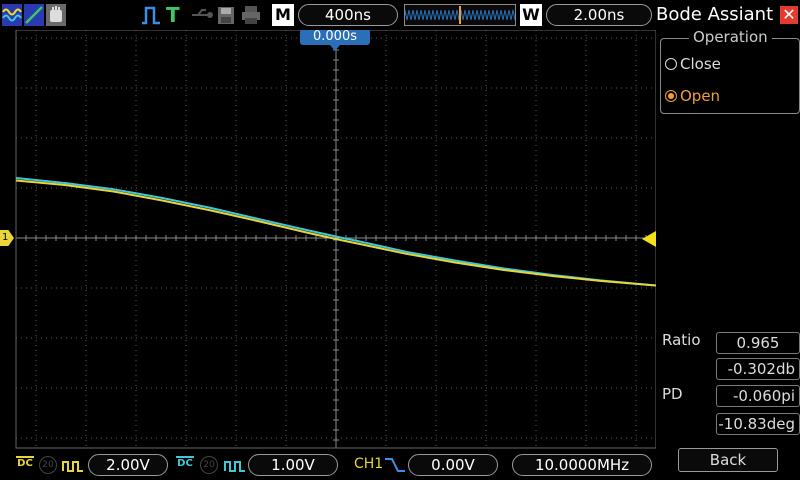 The height and width of the screenshot is (480, 800). What do you see at coordinates (789, 15) in the screenshot?
I see `close-x-icon: ✕` at bounding box center [789, 15].